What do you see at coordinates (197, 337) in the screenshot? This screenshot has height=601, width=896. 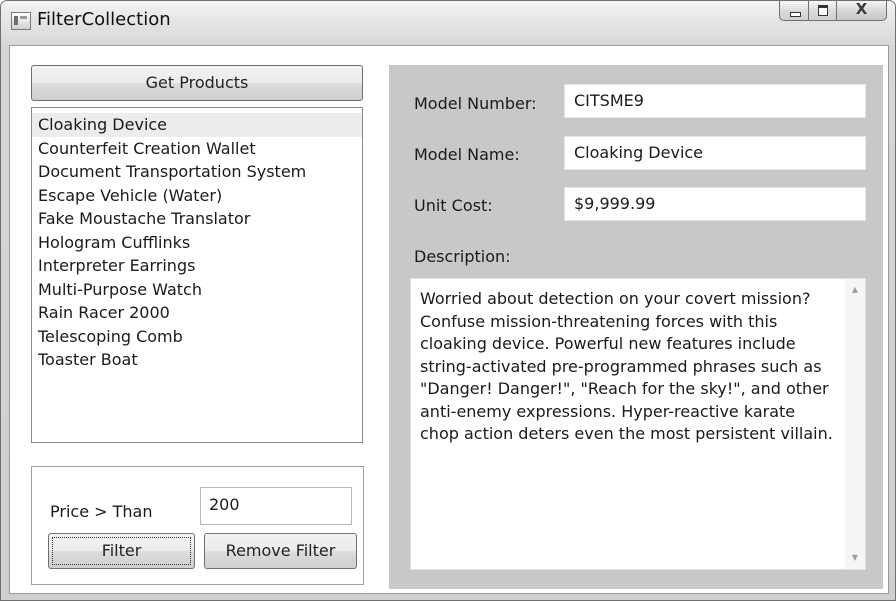 I see `list-item: Telescoping Comb` at bounding box center [197, 337].